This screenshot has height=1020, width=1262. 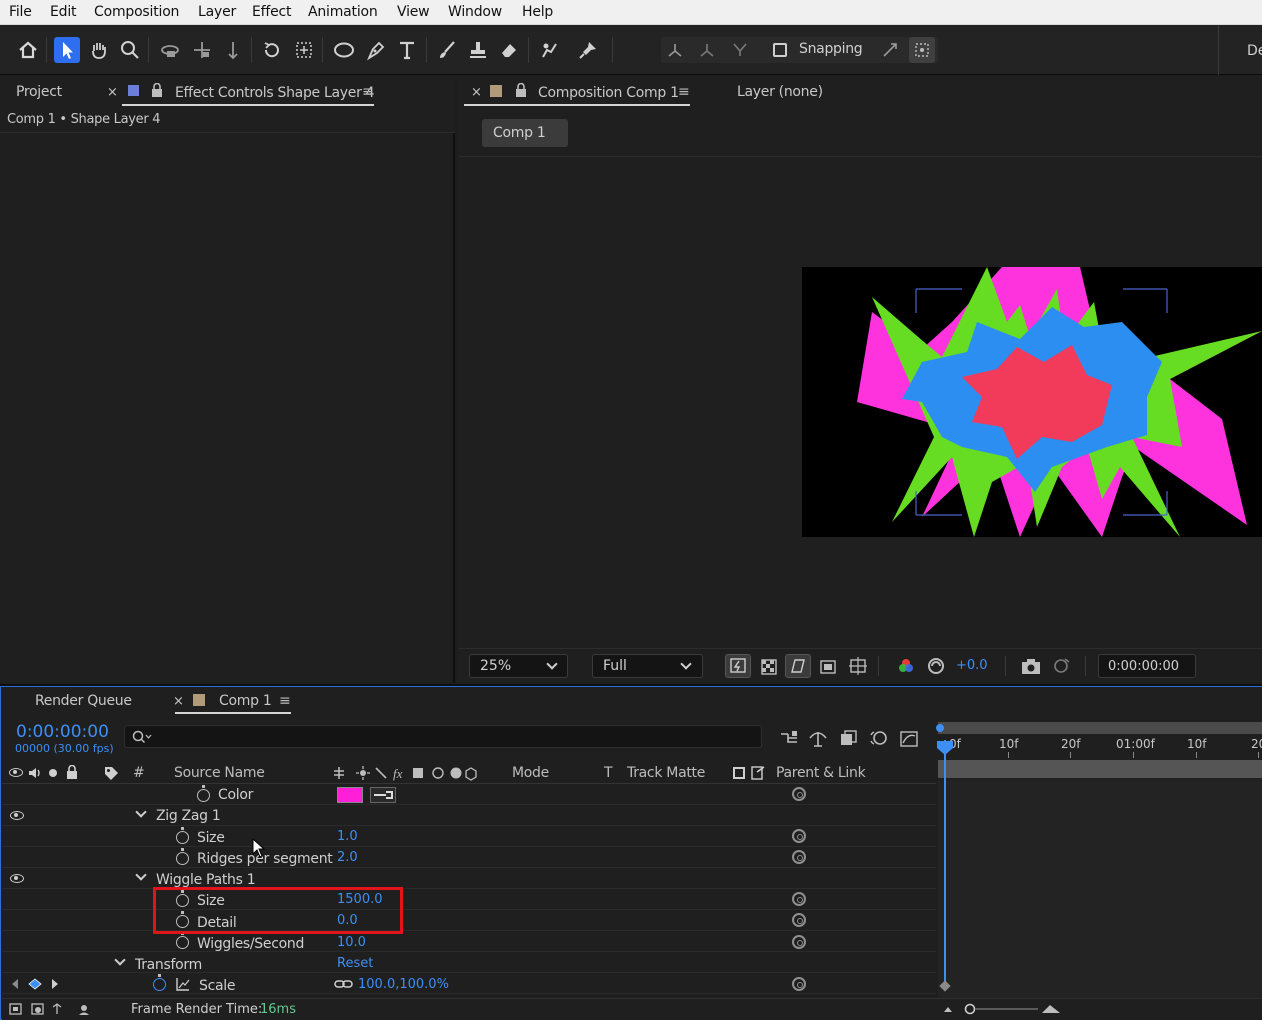 What do you see at coordinates (828, 667) in the screenshot?
I see `region-of-interest-icon` at bounding box center [828, 667].